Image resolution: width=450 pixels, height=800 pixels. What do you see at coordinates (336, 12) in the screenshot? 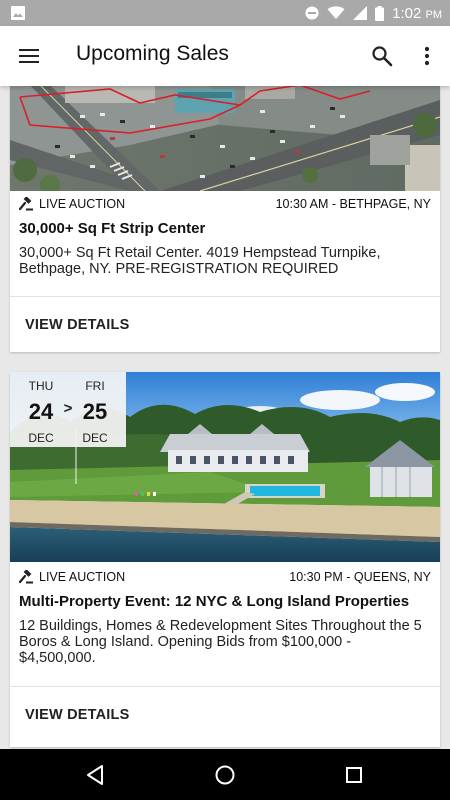
I see `wifi-icon` at bounding box center [336, 12].